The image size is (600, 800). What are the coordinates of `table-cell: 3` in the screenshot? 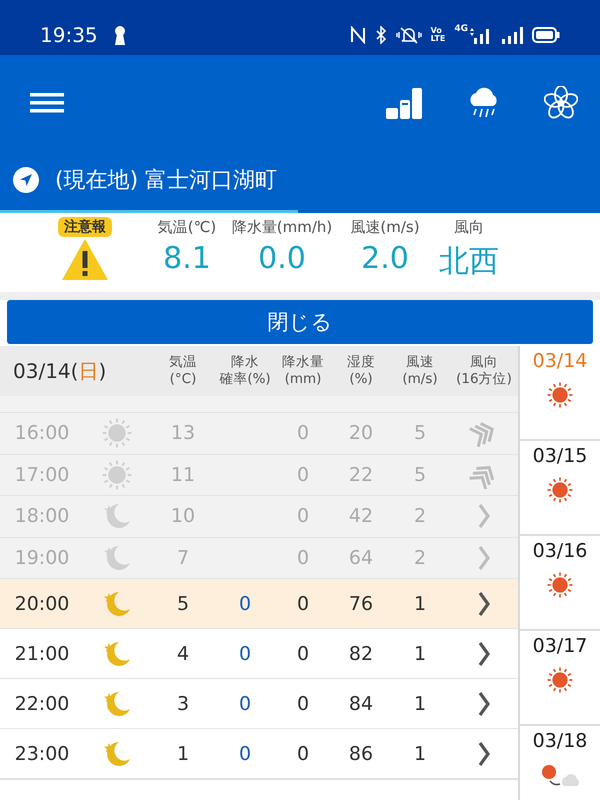 It's located at (183, 703).